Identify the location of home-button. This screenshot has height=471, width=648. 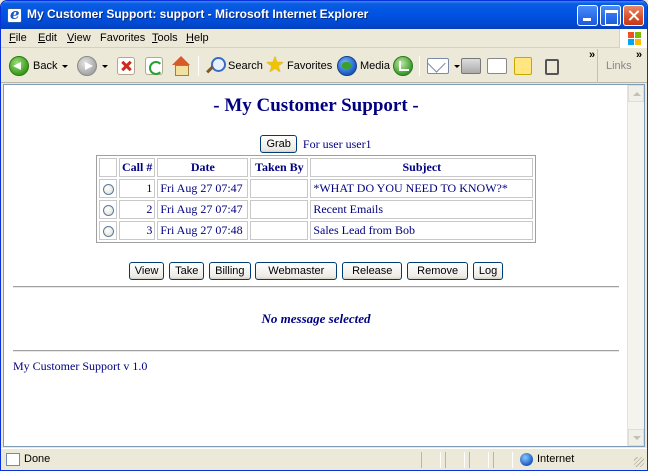
(181, 66).